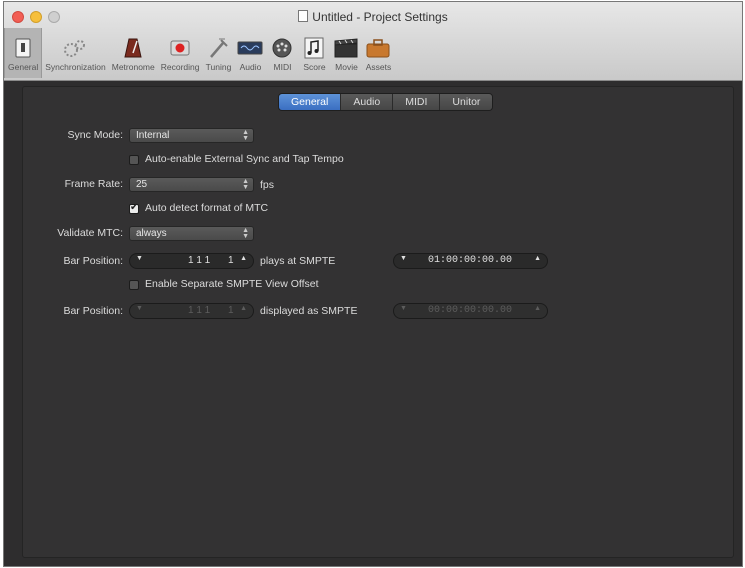 The image size is (745, 568). I want to click on sync-tabs: General Audio MIDI Unitor, so click(386, 102).